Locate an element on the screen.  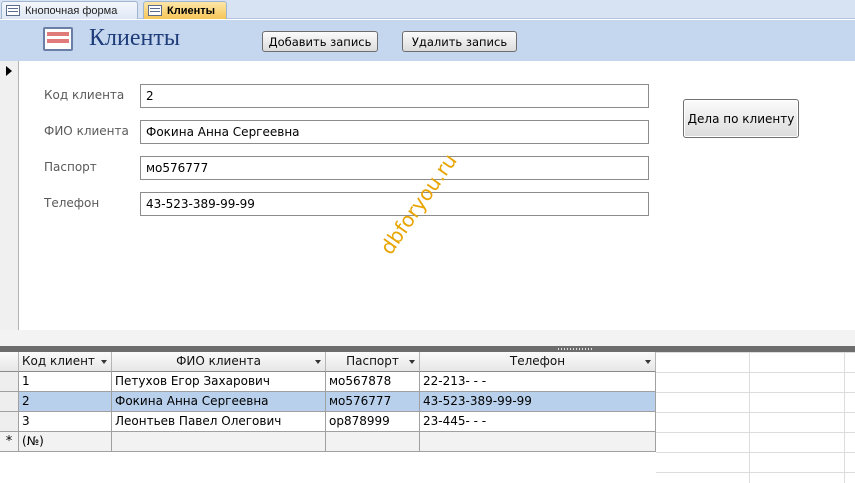
splitter-grip-icon is located at coordinates (575, 349).